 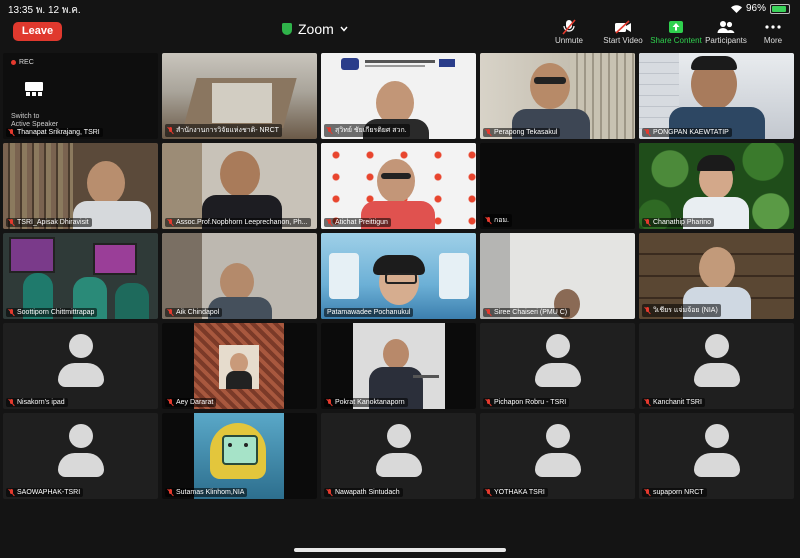 I want to click on participant-tile: YOTHAKA TSRI, so click(x=557, y=456).